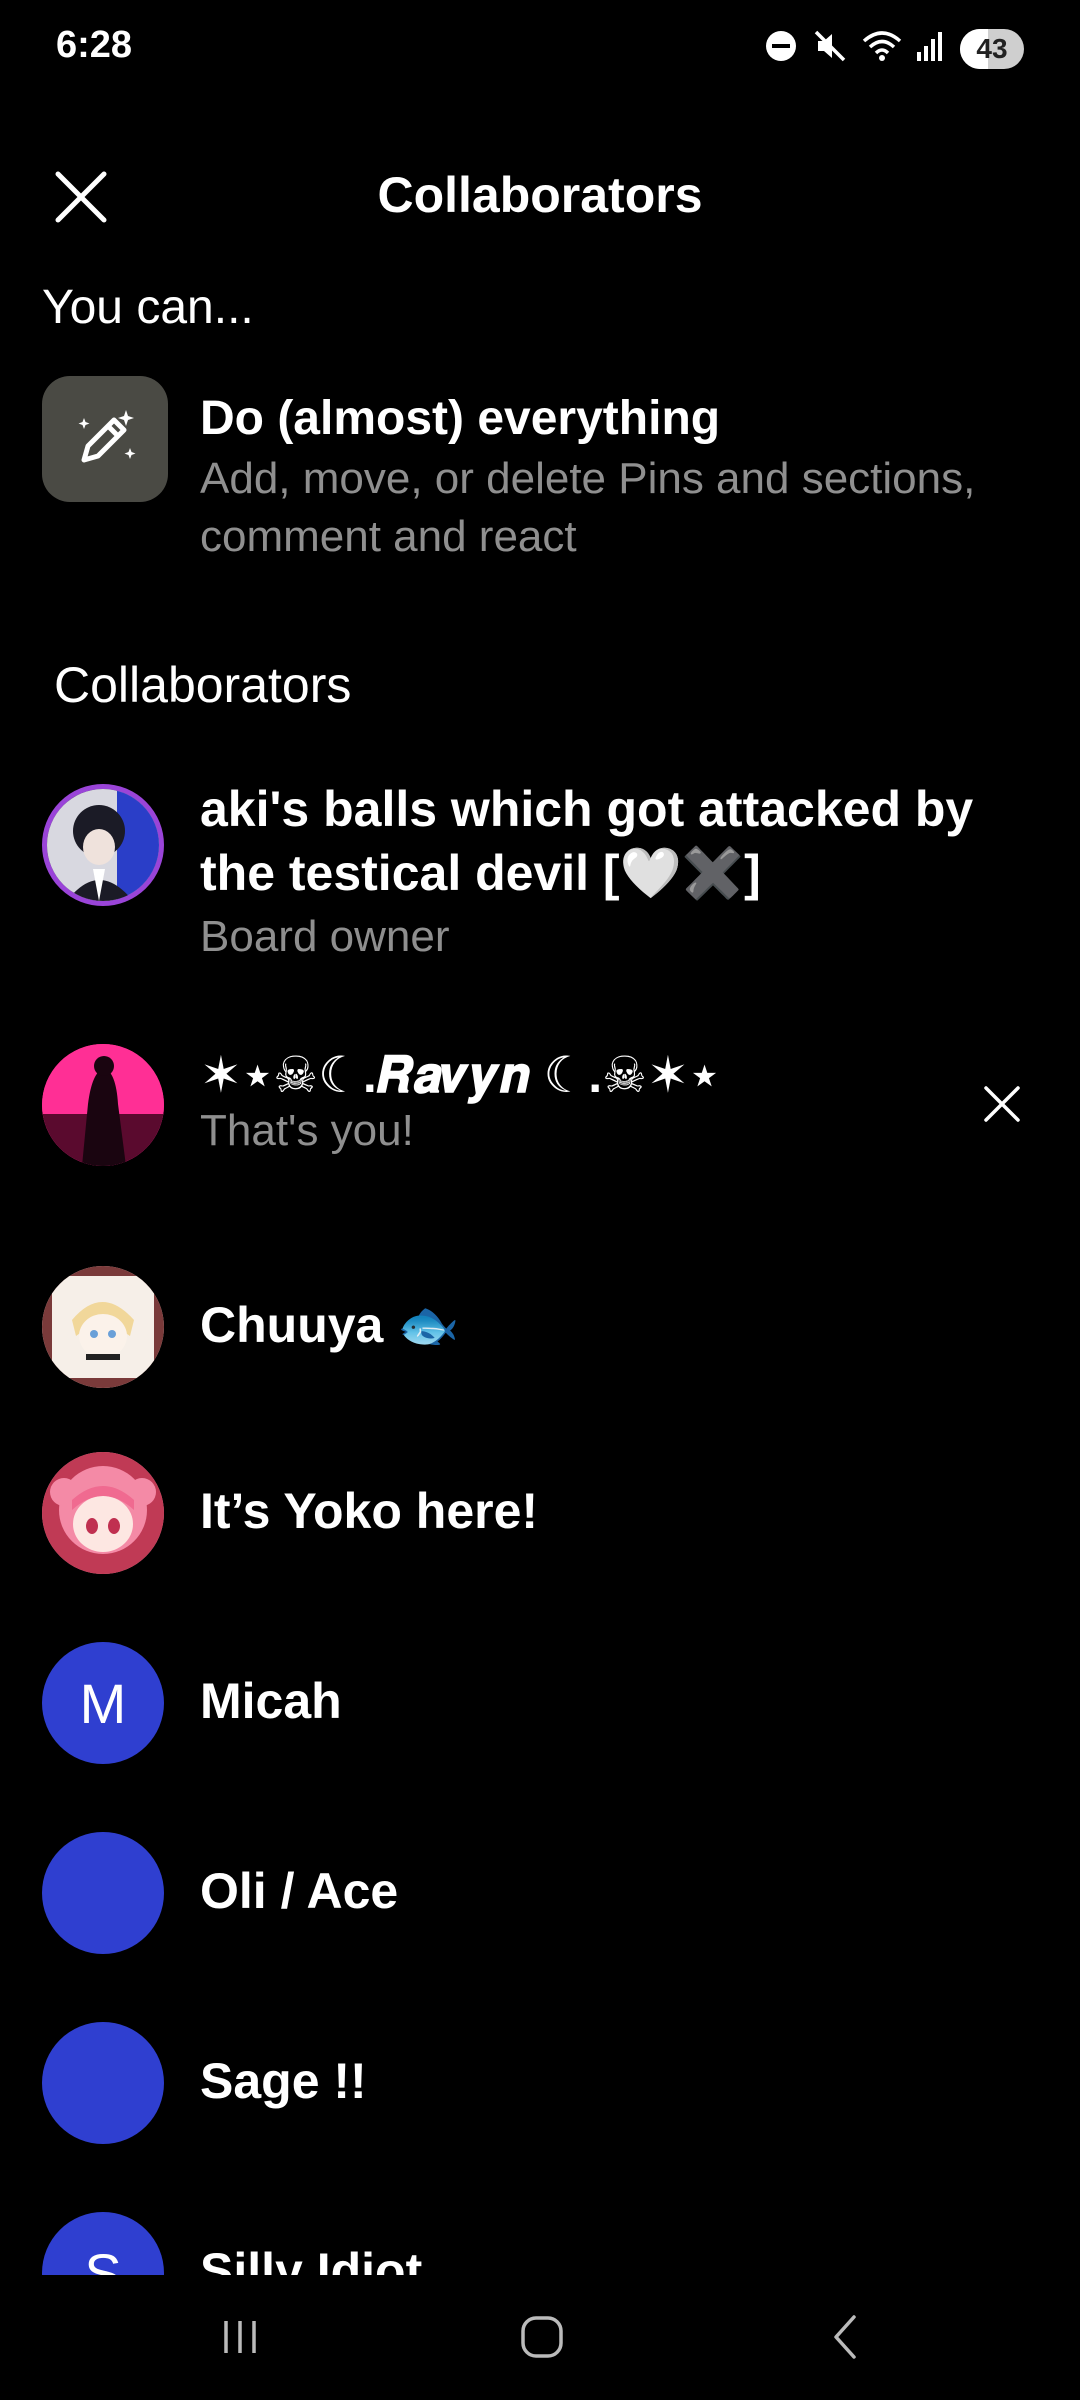 The width and height of the screenshot is (1080, 2400). What do you see at coordinates (271, 1701) in the screenshot?
I see `collaborator-name: Micah` at bounding box center [271, 1701].